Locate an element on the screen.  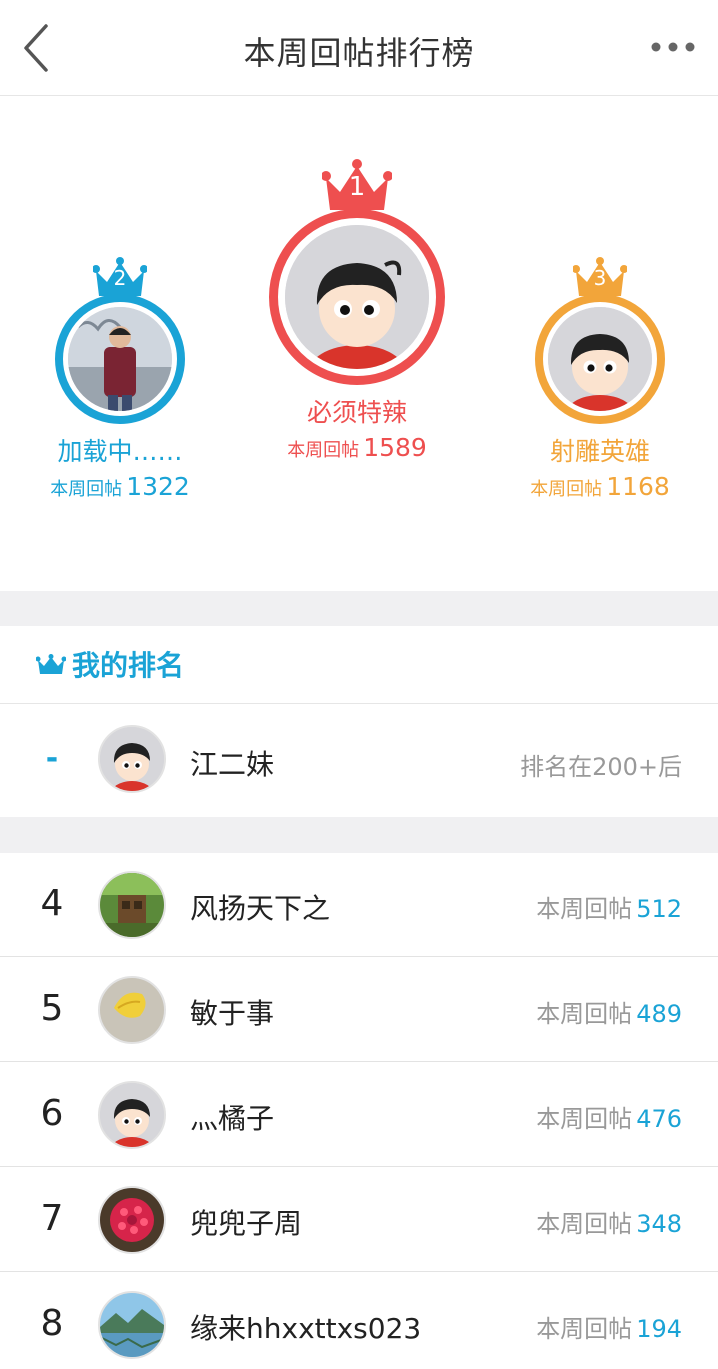
user-name: 灬橘子 is located at coordinates (232, 1118).